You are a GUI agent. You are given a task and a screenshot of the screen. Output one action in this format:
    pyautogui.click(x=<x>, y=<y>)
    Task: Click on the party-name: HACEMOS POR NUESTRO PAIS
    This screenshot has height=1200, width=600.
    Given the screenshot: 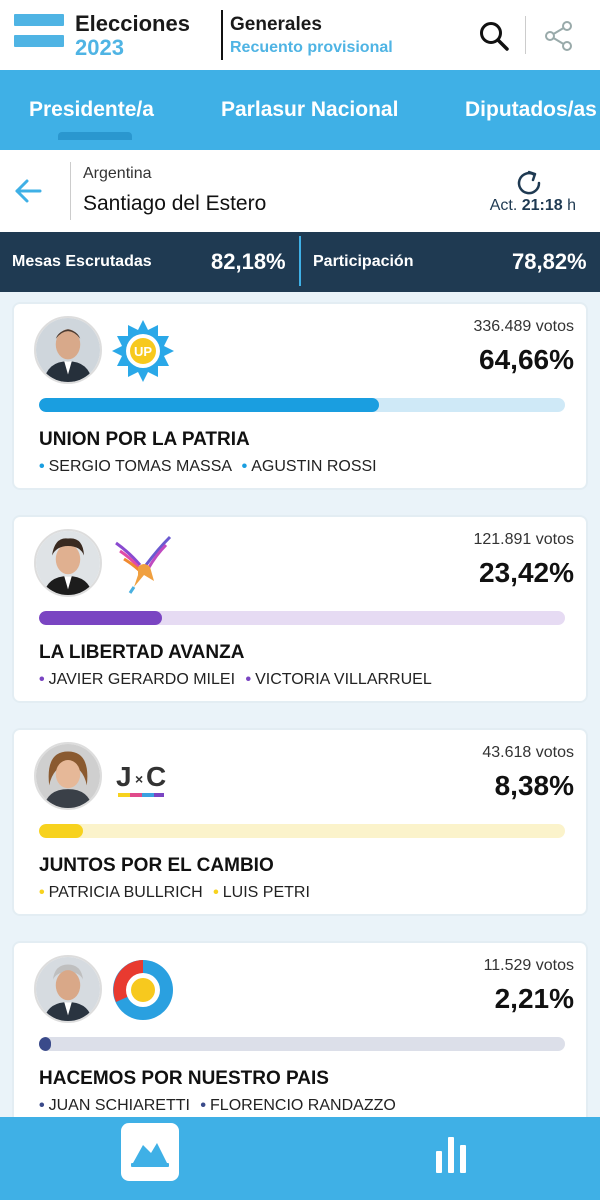 What is the action you would take?
    pyautogui.click(x=184, y=1078)
    